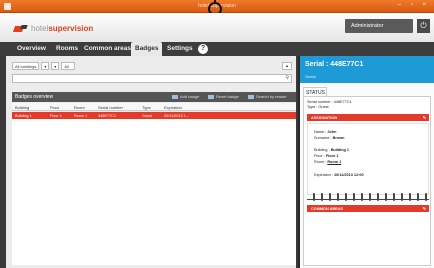  Describe the element at coordinates (147, 49) in the screenshot. I see `tab-badges: Badges` at that location.